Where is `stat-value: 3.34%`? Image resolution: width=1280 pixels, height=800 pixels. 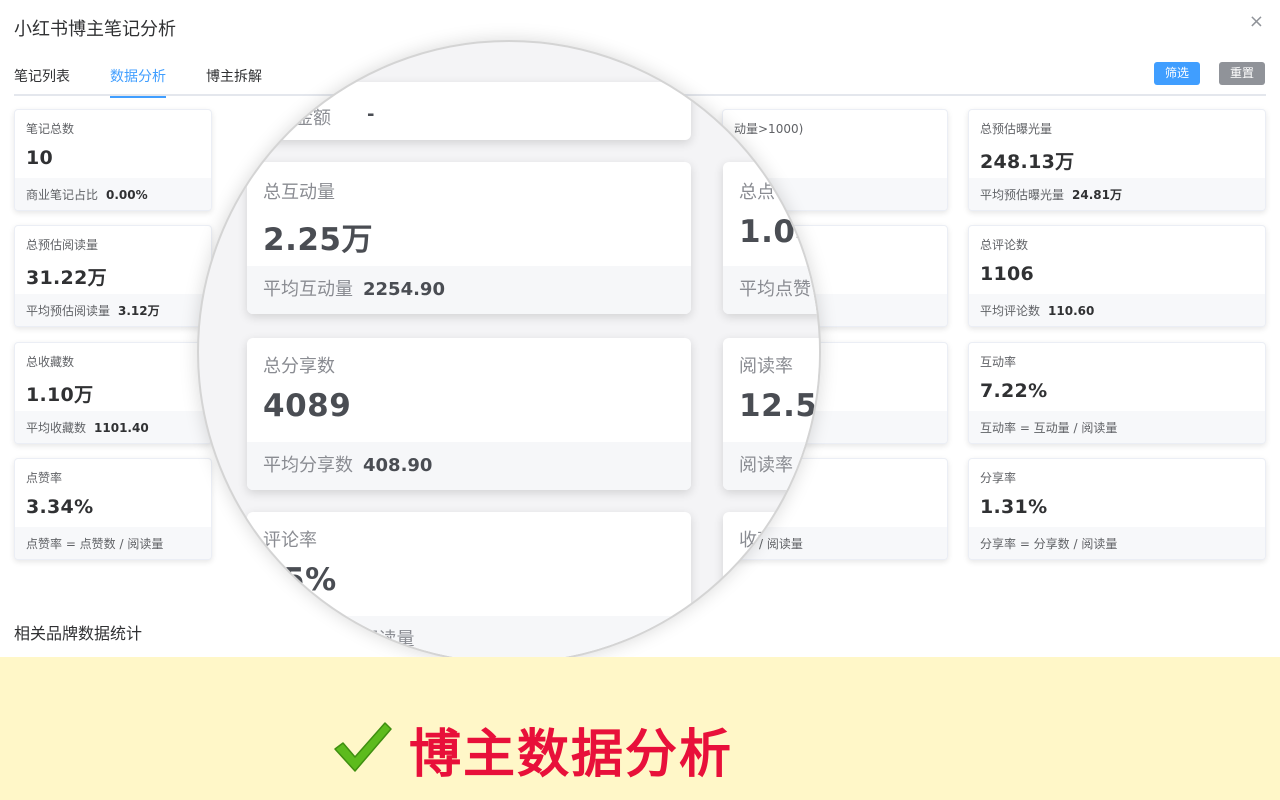
stat-value: 3.34% is located at coordinates (60, 507).